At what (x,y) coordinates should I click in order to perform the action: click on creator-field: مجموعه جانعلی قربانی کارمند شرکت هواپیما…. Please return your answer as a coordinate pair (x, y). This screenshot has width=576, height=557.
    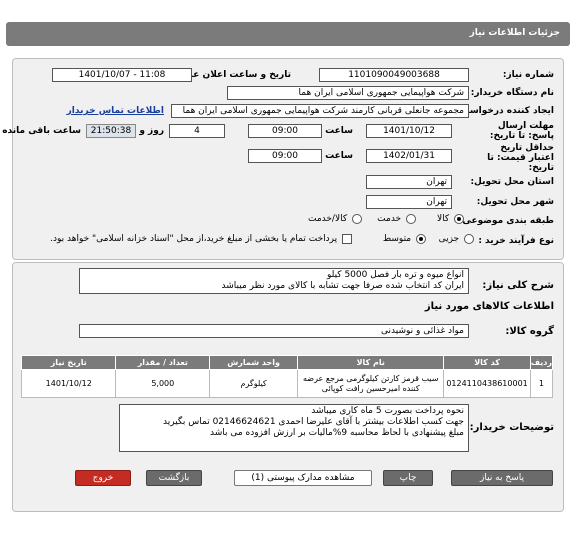
    Looking at the image, I should click on (320, 111).